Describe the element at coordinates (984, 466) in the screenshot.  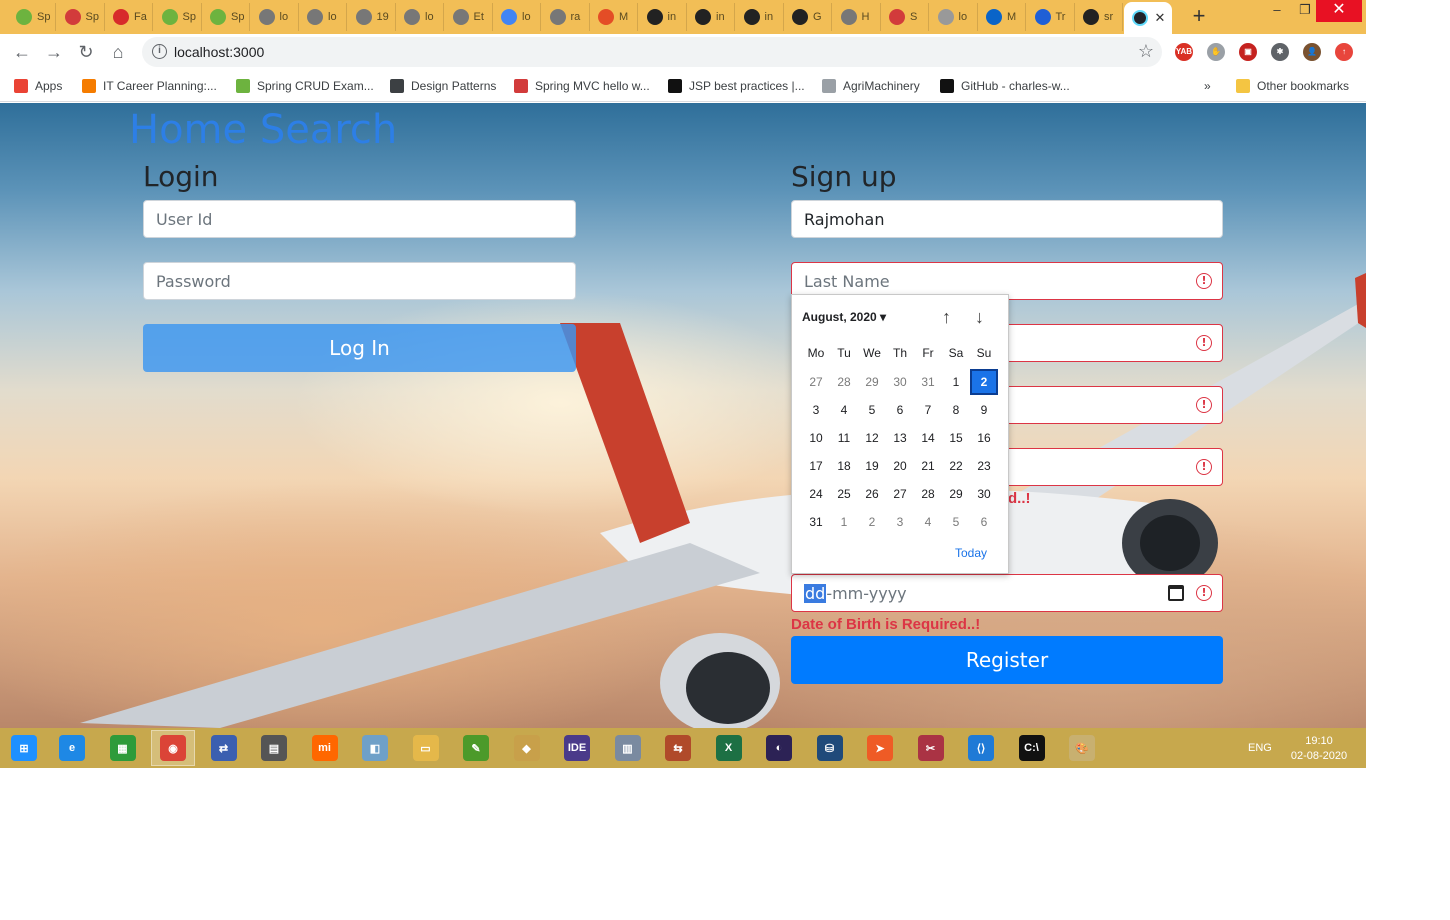
I see `day-cell: 23` at that location.